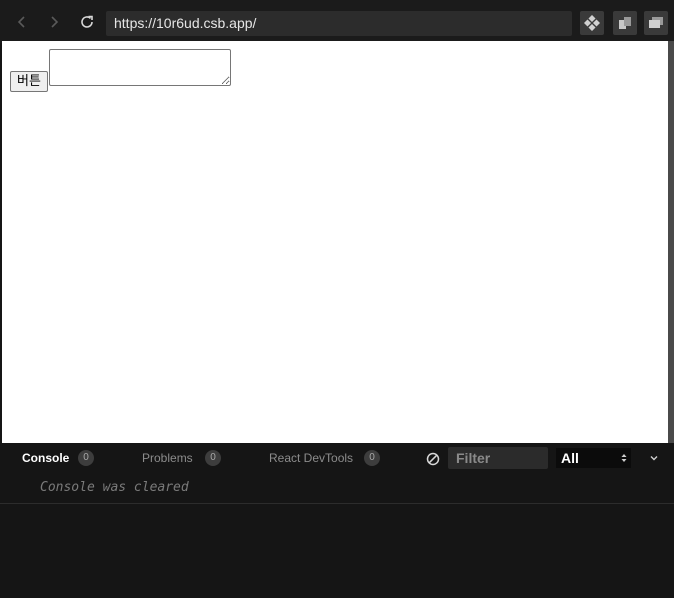  Describe the element at coordinates (671, 242) in the screenshot. I see `preview-resize-rail` at that location.